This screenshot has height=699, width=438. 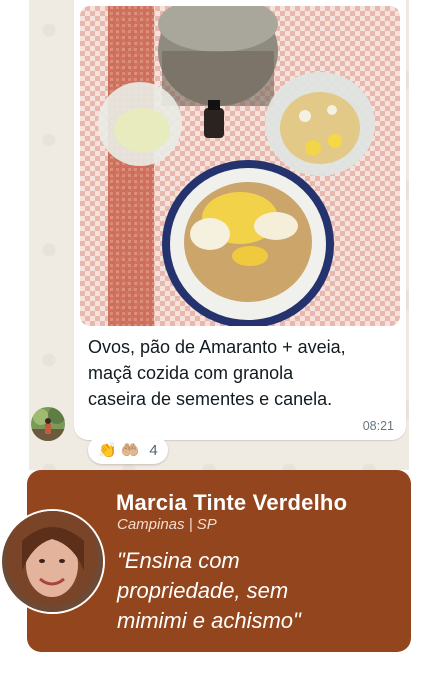 I want to click on clapping-hands-icon: 👏, so click(x=107, y=450).